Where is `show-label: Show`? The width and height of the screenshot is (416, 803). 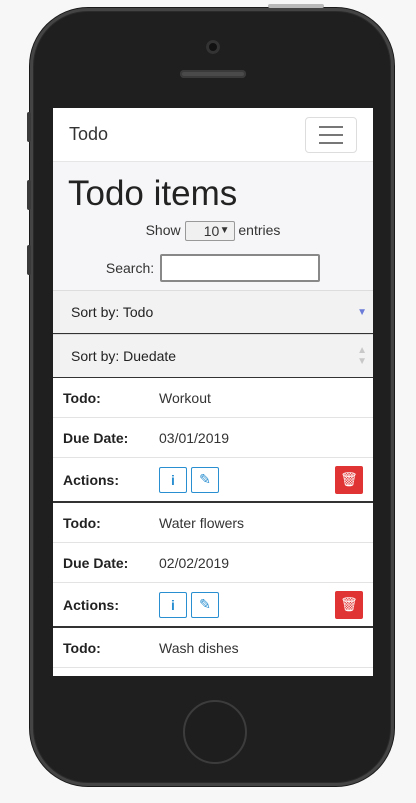 show-label: Show is located at coordinates (163, 230).